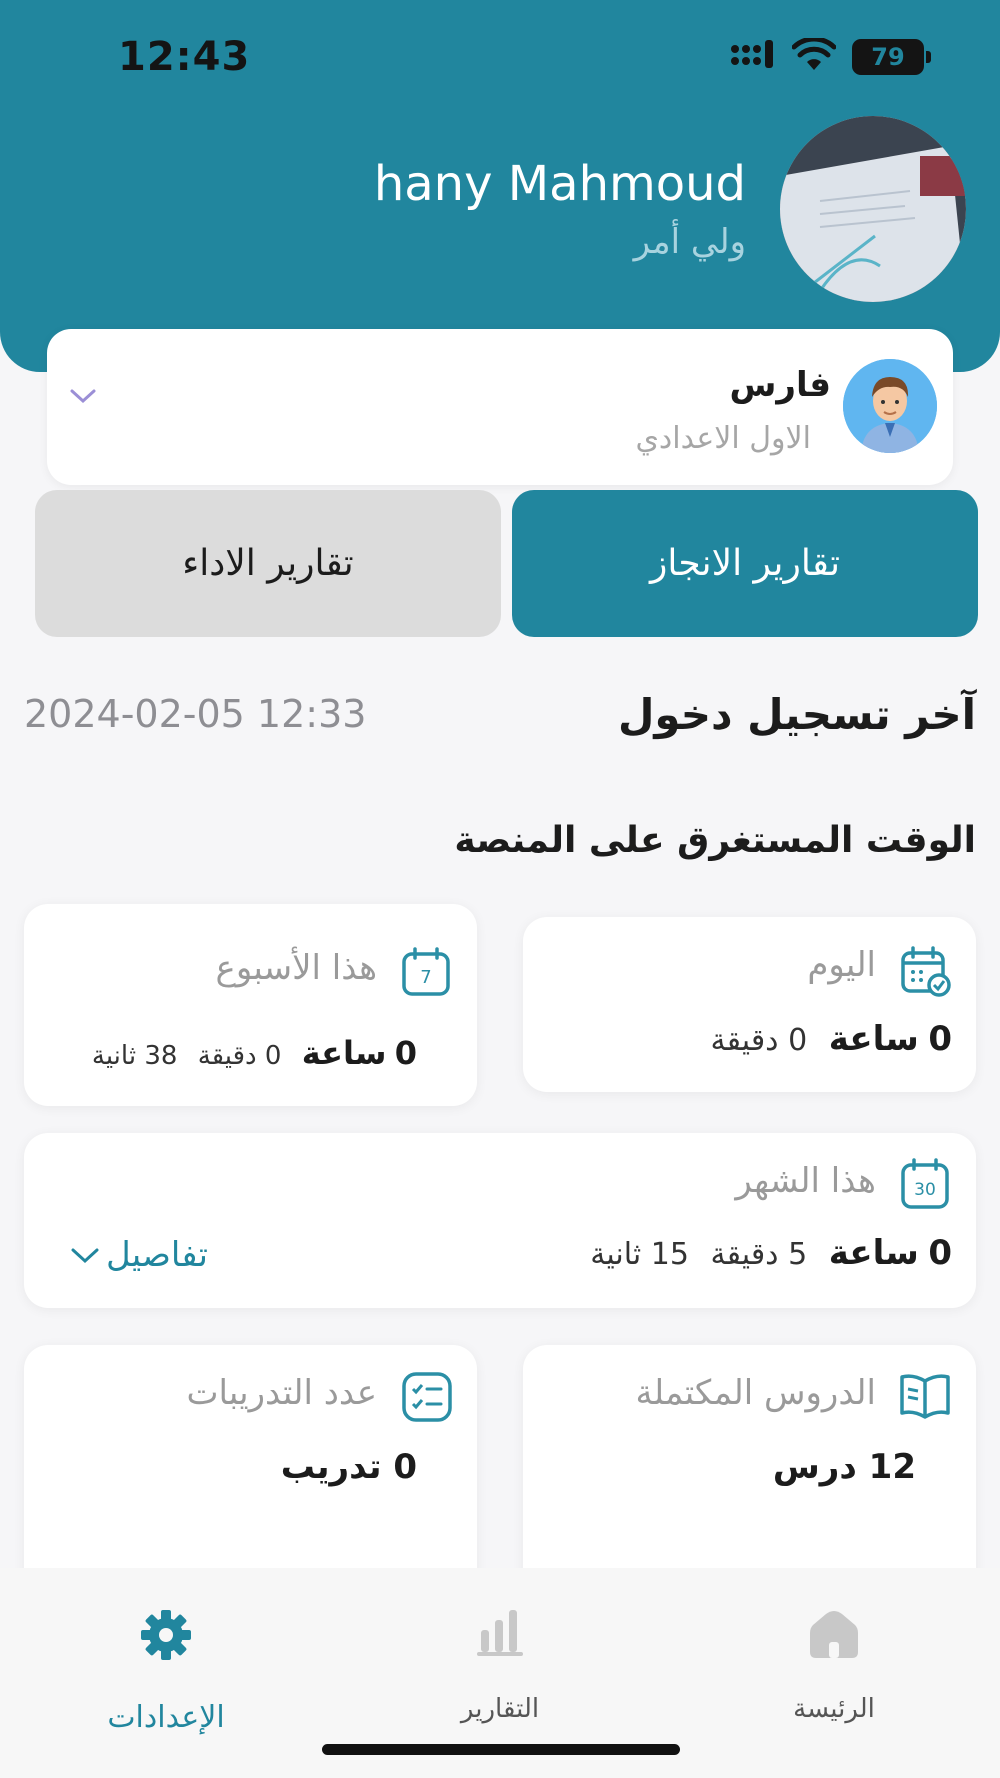 The image size is (1000, 1778). I want to click on status-icons: 79, so click(830, 56).